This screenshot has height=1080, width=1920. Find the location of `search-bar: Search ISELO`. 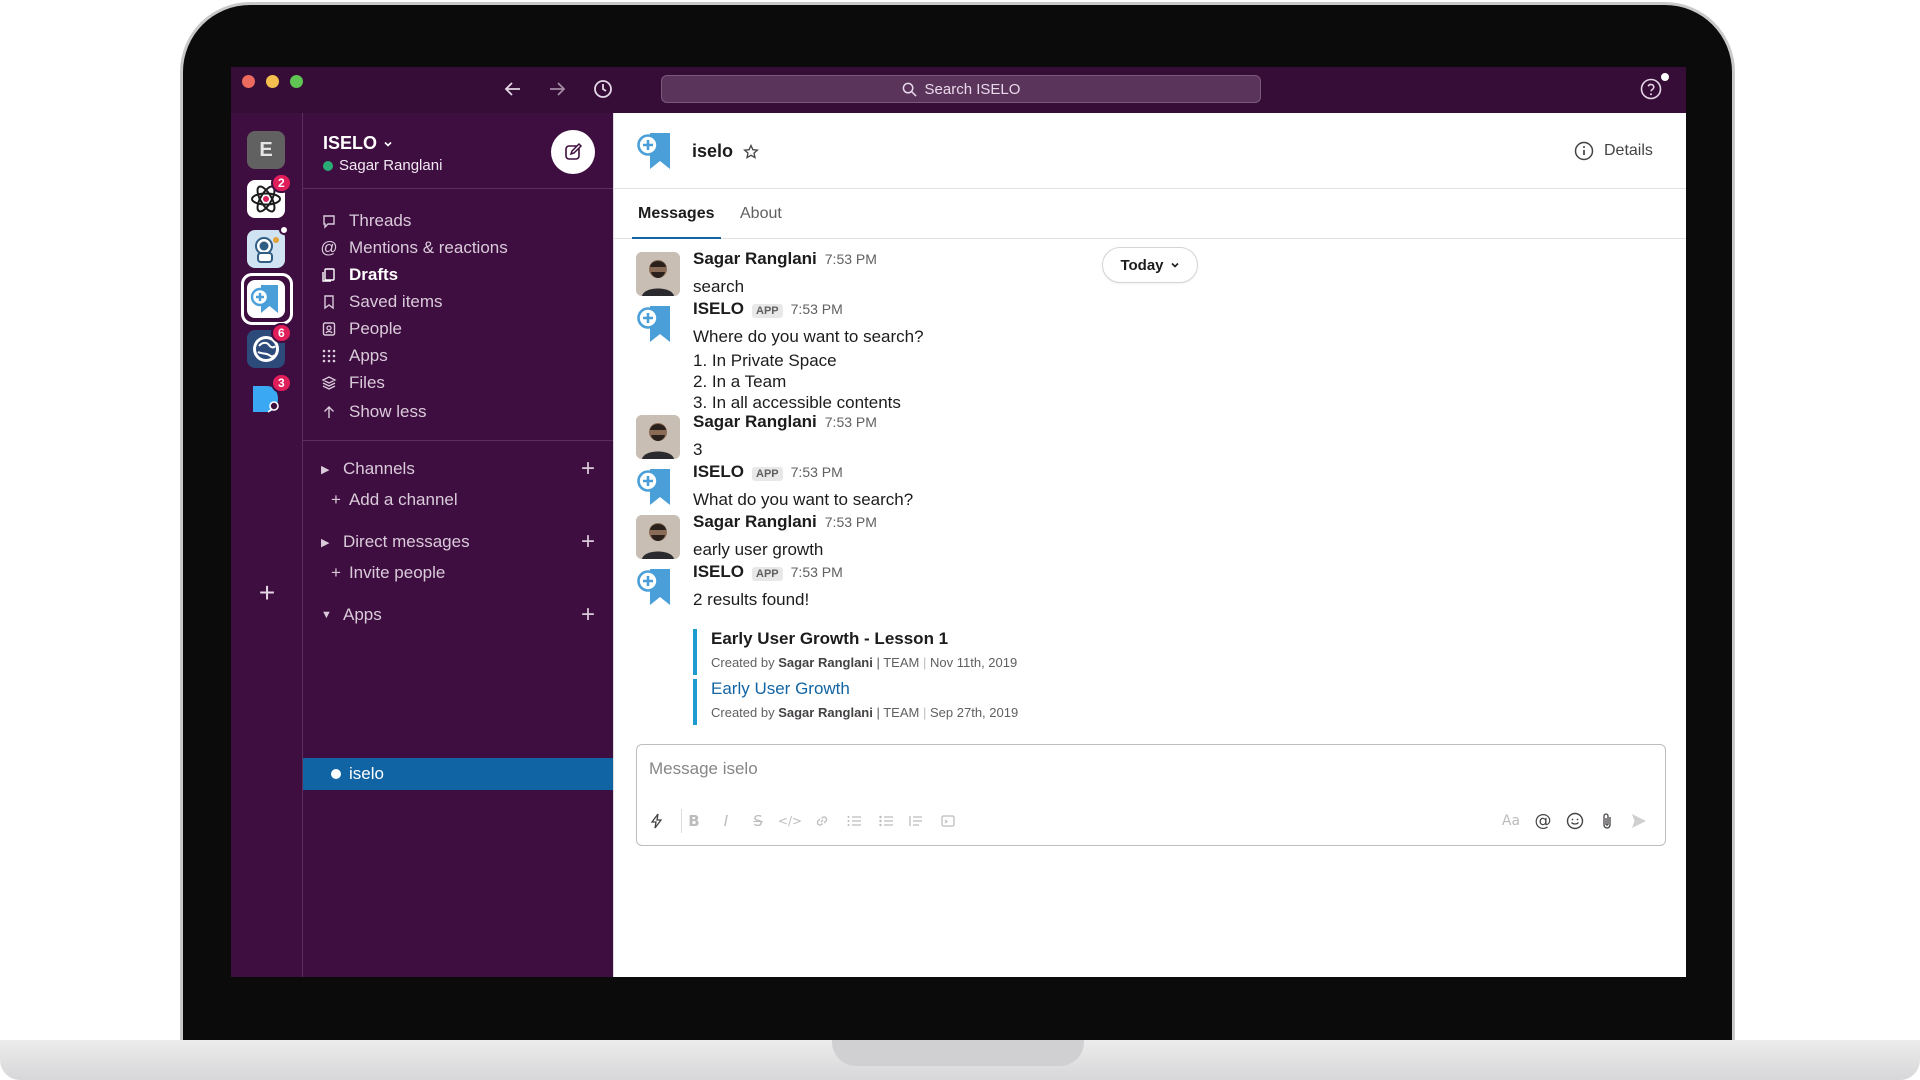

search-bar: Search ISELO is located at coordinates (961, 89).